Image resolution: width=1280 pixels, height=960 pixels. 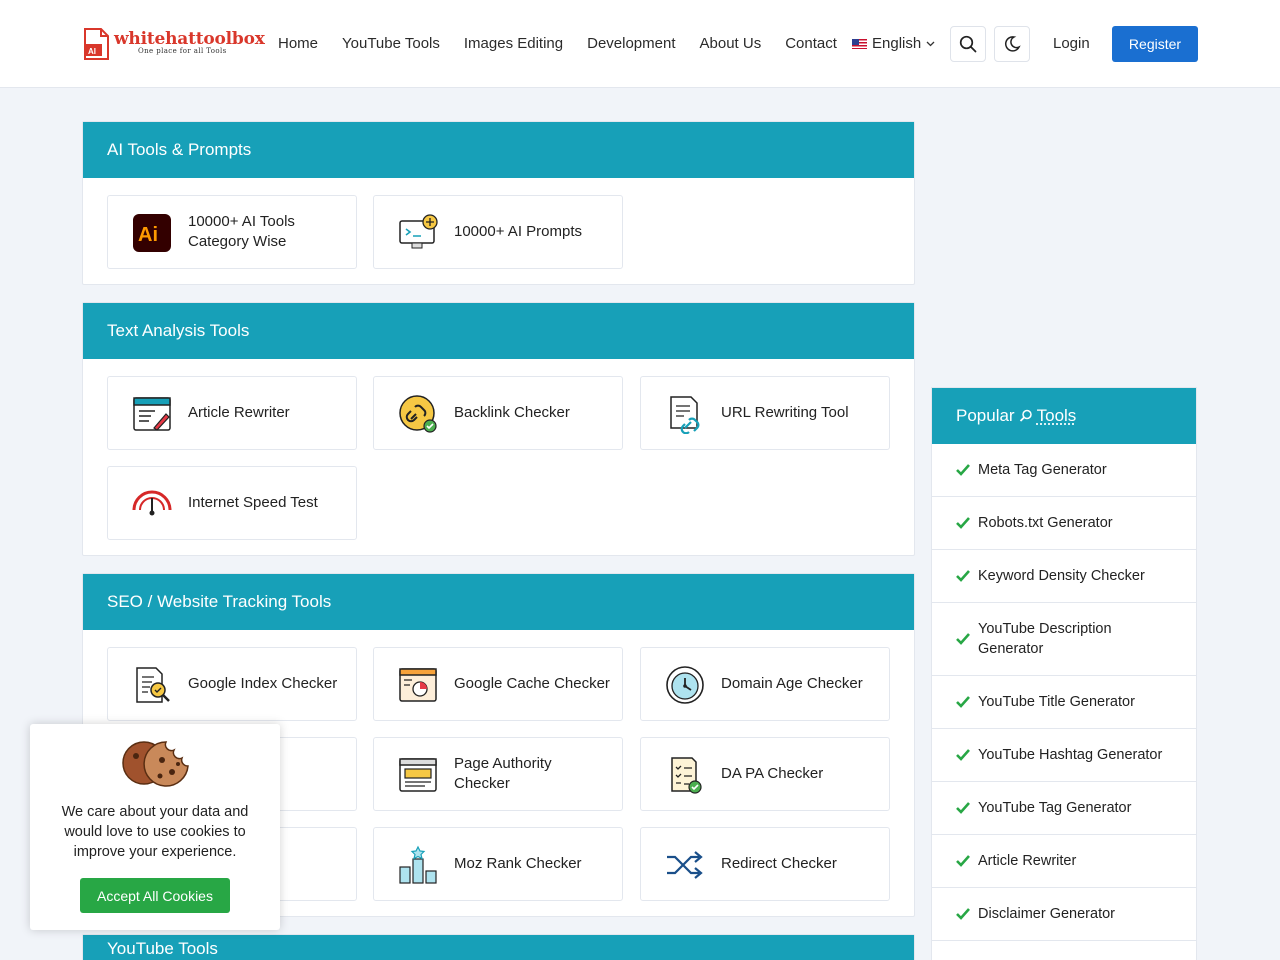 I want to click on cookie-icon, so click(x=156, y=763).